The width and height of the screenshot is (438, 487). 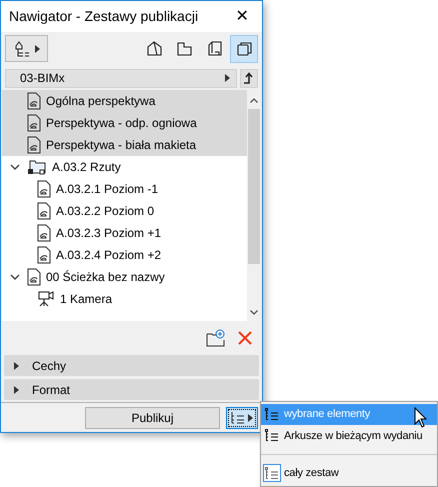 I want to click on scroll-up-icon, so click(x=254, y=100).